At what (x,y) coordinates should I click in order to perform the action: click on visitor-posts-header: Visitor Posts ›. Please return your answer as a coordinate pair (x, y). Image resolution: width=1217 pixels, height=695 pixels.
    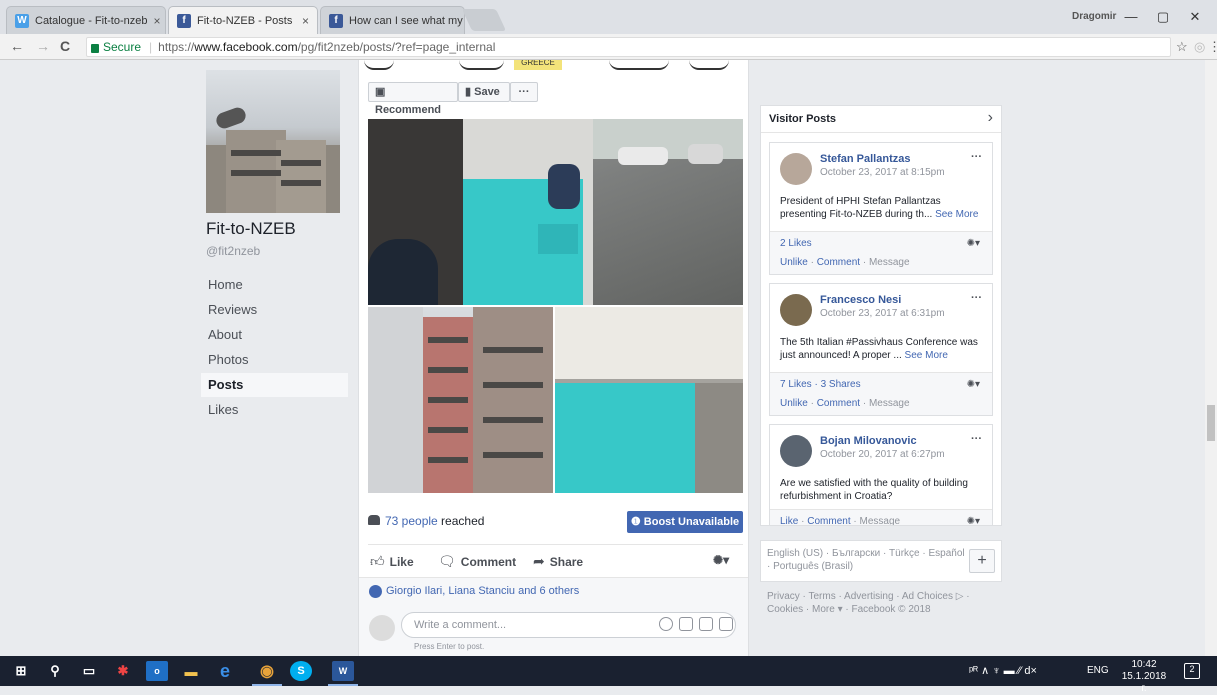
    Looking at the image, I should click on (881, 119).